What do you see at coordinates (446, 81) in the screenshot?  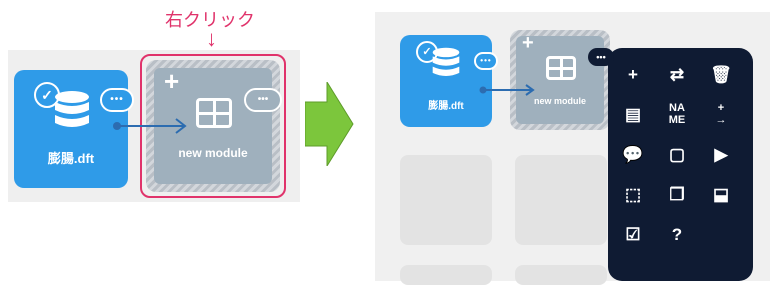 I see `source-node-right: ✓ 膨腸.dft` at bounding box center [446, 81].